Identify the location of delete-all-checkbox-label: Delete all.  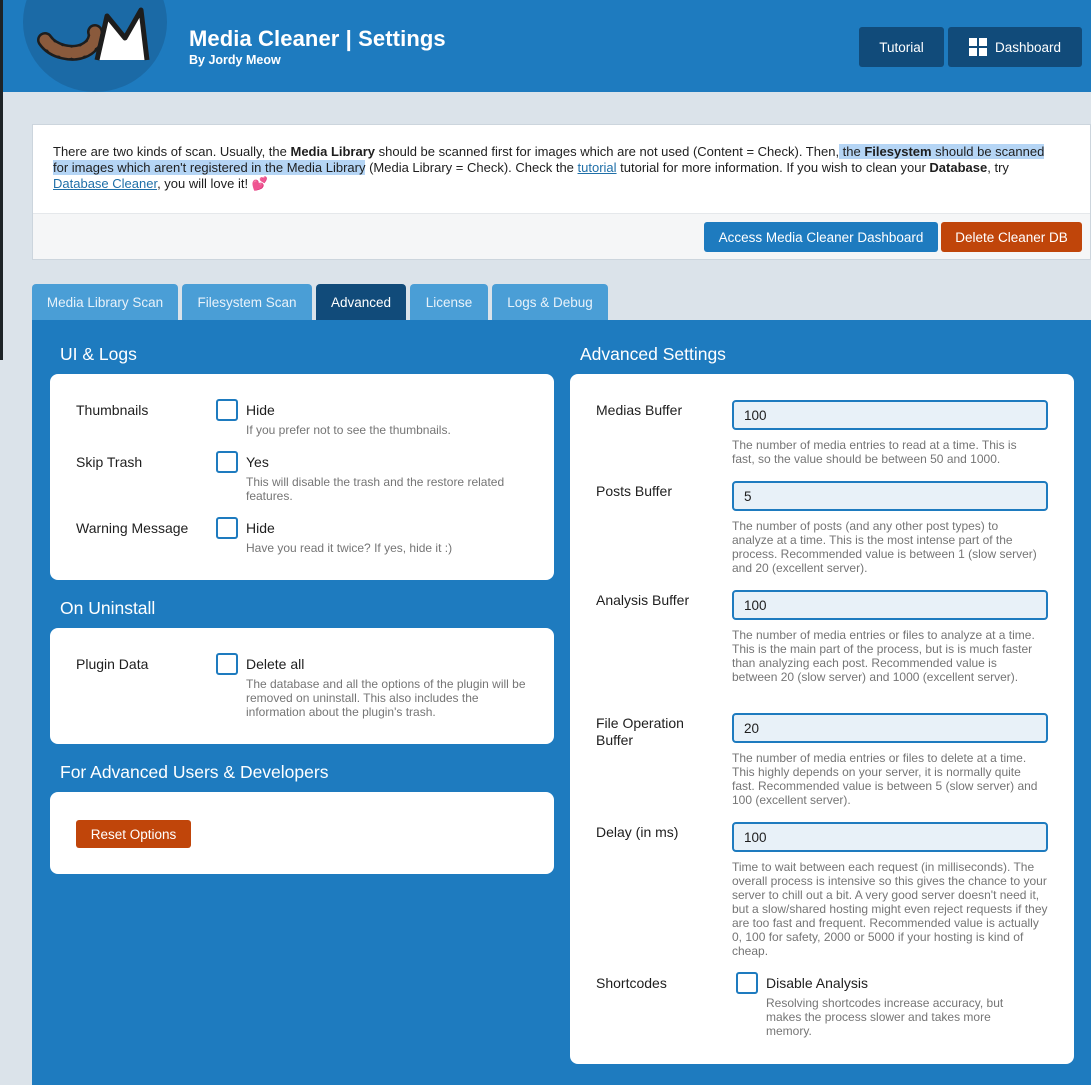
(275, 664).